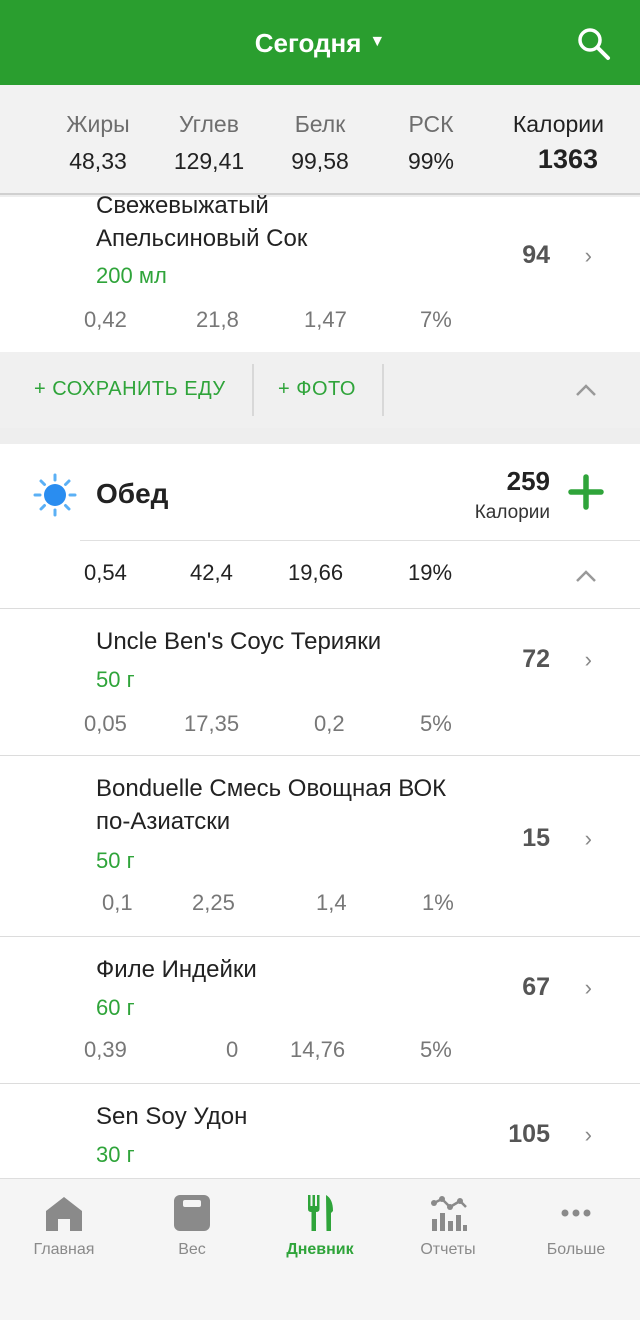 Image resolution: width=640 pixels, height=1320 pixels. What do you see at coordinates (55, 495) in the screenshot?
I see `sun-icon` at bounding box center [55, 495].